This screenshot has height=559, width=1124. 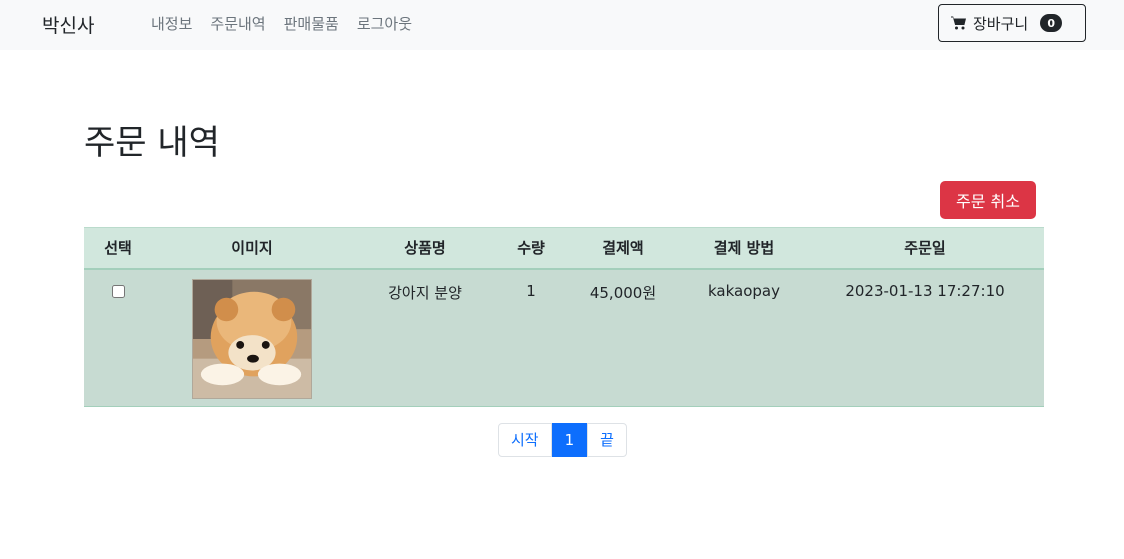 What do you see at coordinates (562, 25) in the screenshot?
I see `navbar: 박신사 내정보 주문내역 판매물품 로그아웃 장바구니 0` at bounding box center [562, 25].